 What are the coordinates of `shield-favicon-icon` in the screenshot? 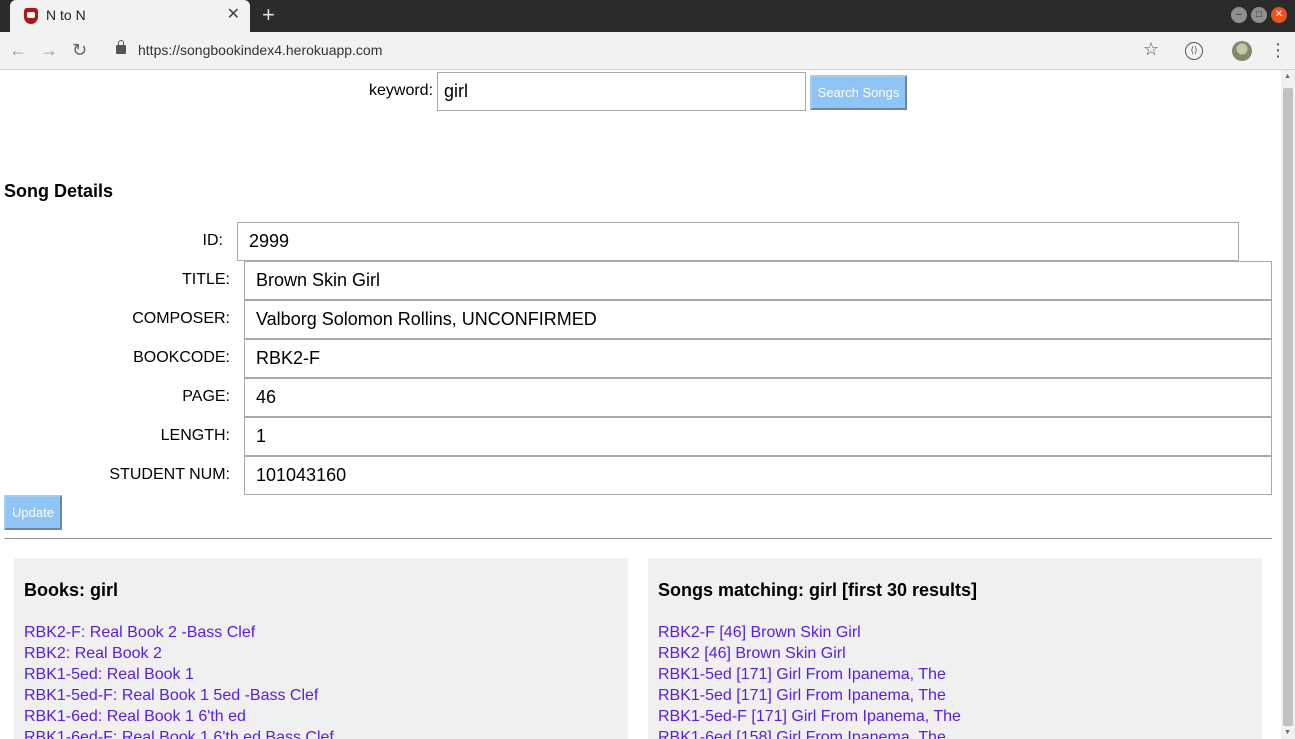 It's located at (31, 16).